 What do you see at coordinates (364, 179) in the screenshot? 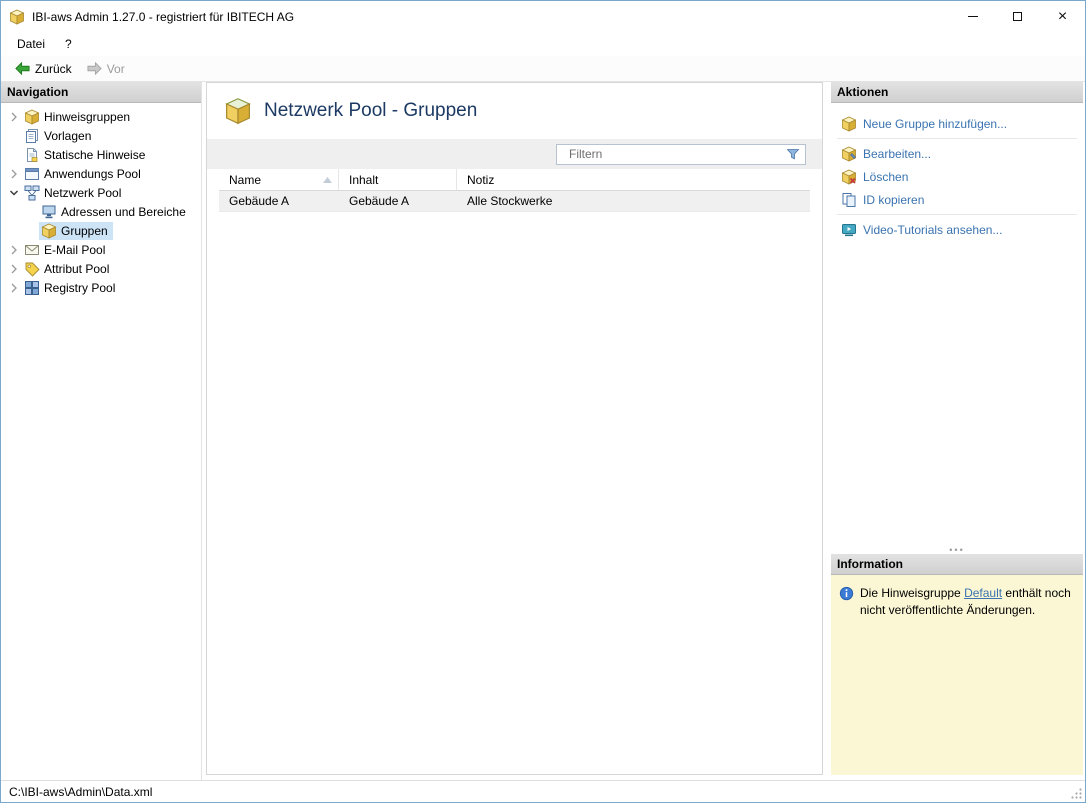
I see `column-header-label: Inhalt` at bounding box center [364, 179].